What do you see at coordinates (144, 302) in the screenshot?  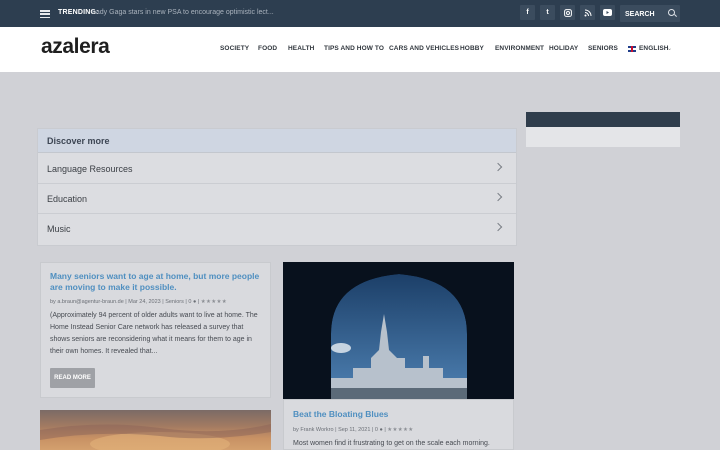 I see `post-date: Mar 24, 2023` at bounding box center [144, 302].